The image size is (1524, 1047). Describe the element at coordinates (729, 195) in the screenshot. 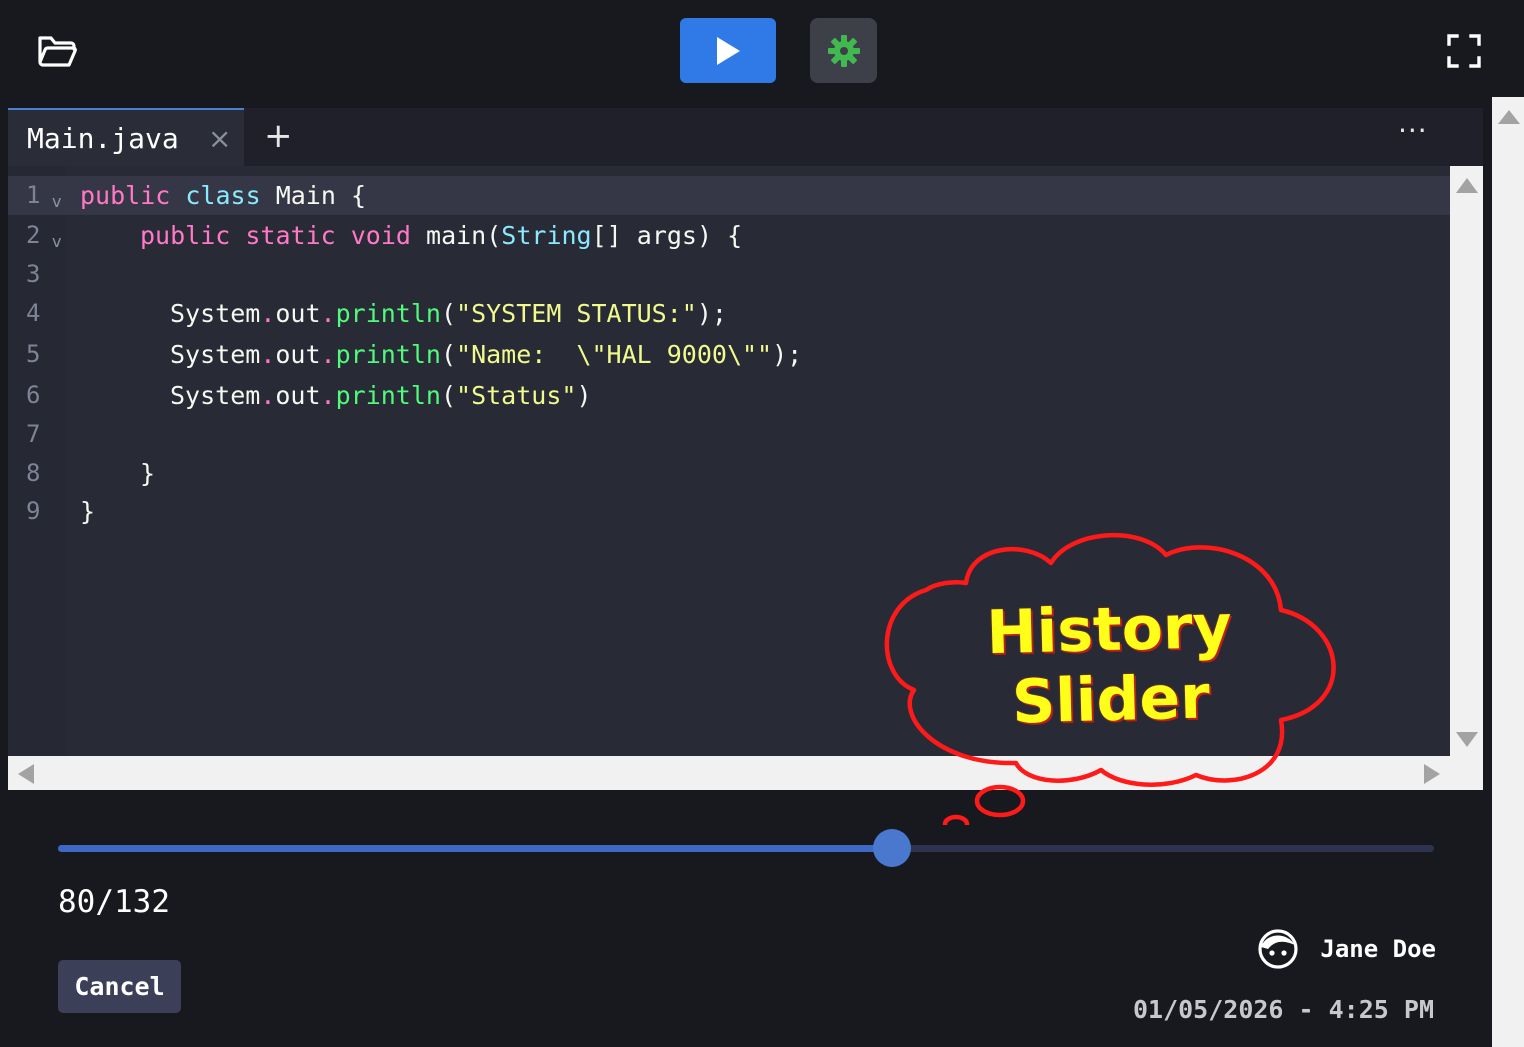

I see `code-line: 1 v public class Main {` at that location.